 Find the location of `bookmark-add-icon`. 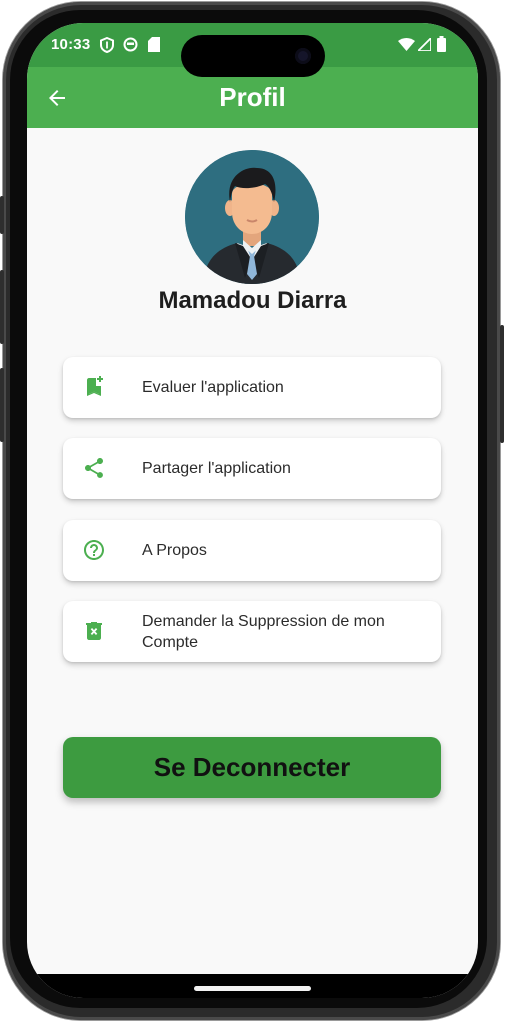

bookmark-add-icon is located at coordinates (95, 386).